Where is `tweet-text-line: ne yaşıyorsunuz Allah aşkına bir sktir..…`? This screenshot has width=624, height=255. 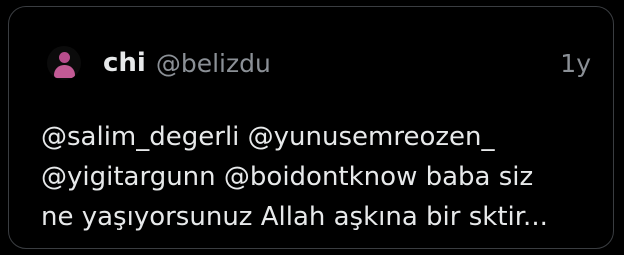 tweet-text-line: ne yaşıyorsunuz Allah aşkına bir sktir..… is located at coordinates (294, 217).